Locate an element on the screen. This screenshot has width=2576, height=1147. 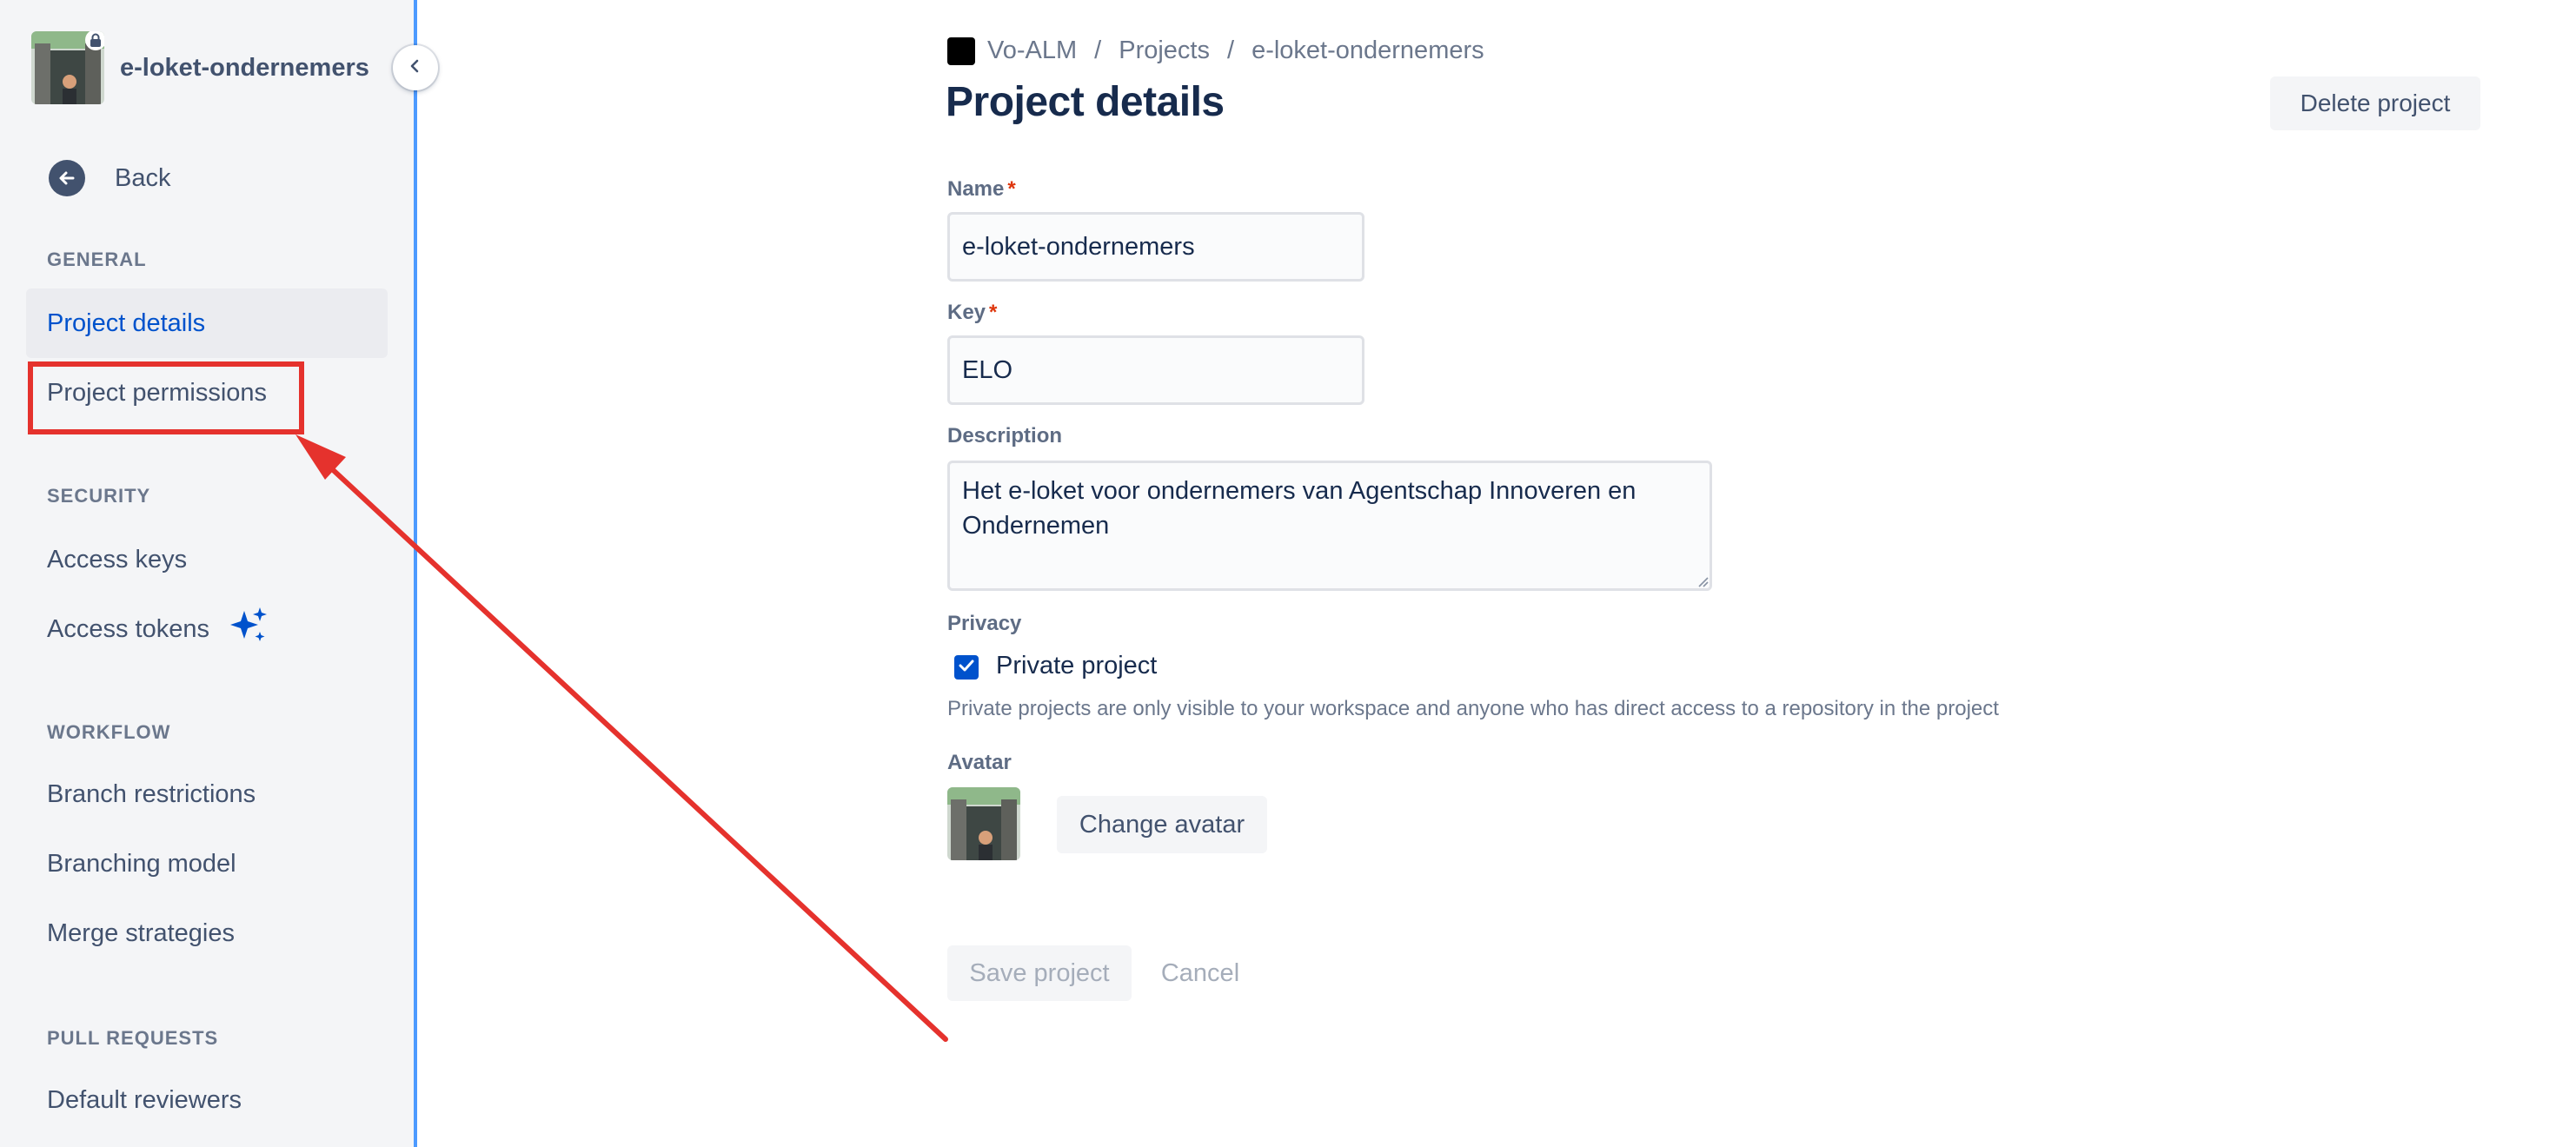
avatar-label: Avatar is located at coordinates (979, 762).